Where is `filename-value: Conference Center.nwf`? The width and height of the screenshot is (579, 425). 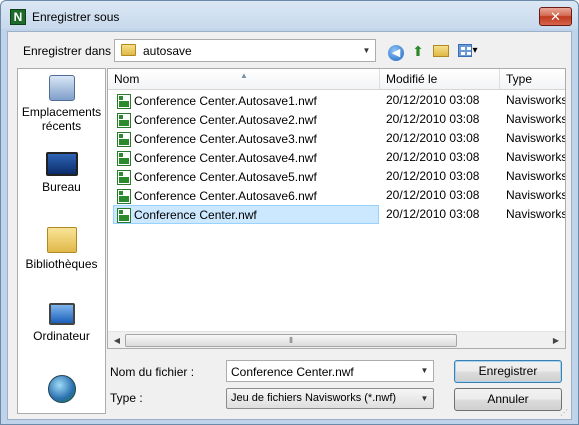 filename-value: Conference Center.nwf is located at coordinates (292, 372).